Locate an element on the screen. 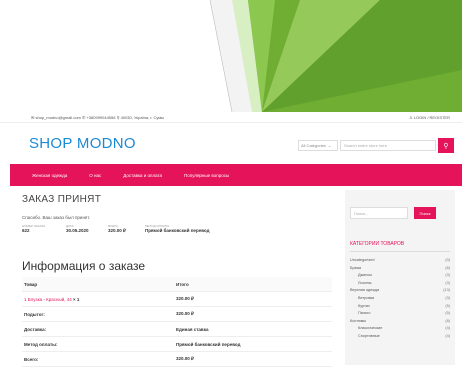 Image resolution: width=462 pixels, height=367 pixels. shipping-label: Доставка: is located at coordinates (98, 329).